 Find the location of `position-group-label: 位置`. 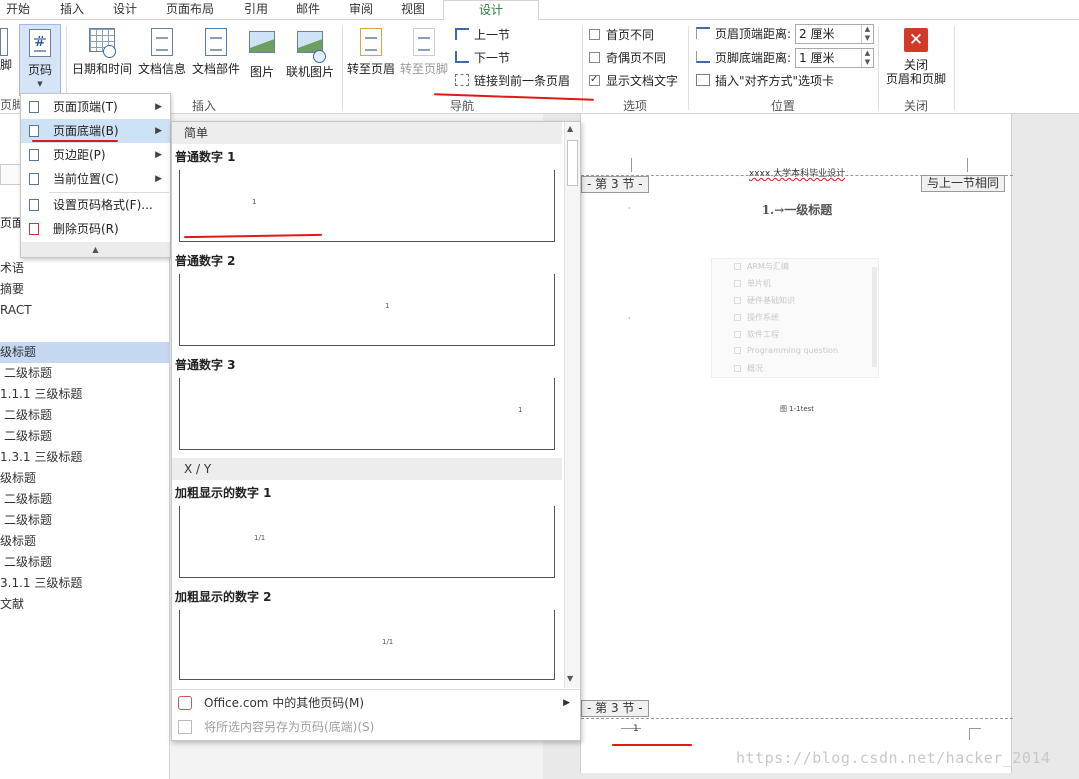

position-group-label: 位置 is located at coordinates (782, 106).